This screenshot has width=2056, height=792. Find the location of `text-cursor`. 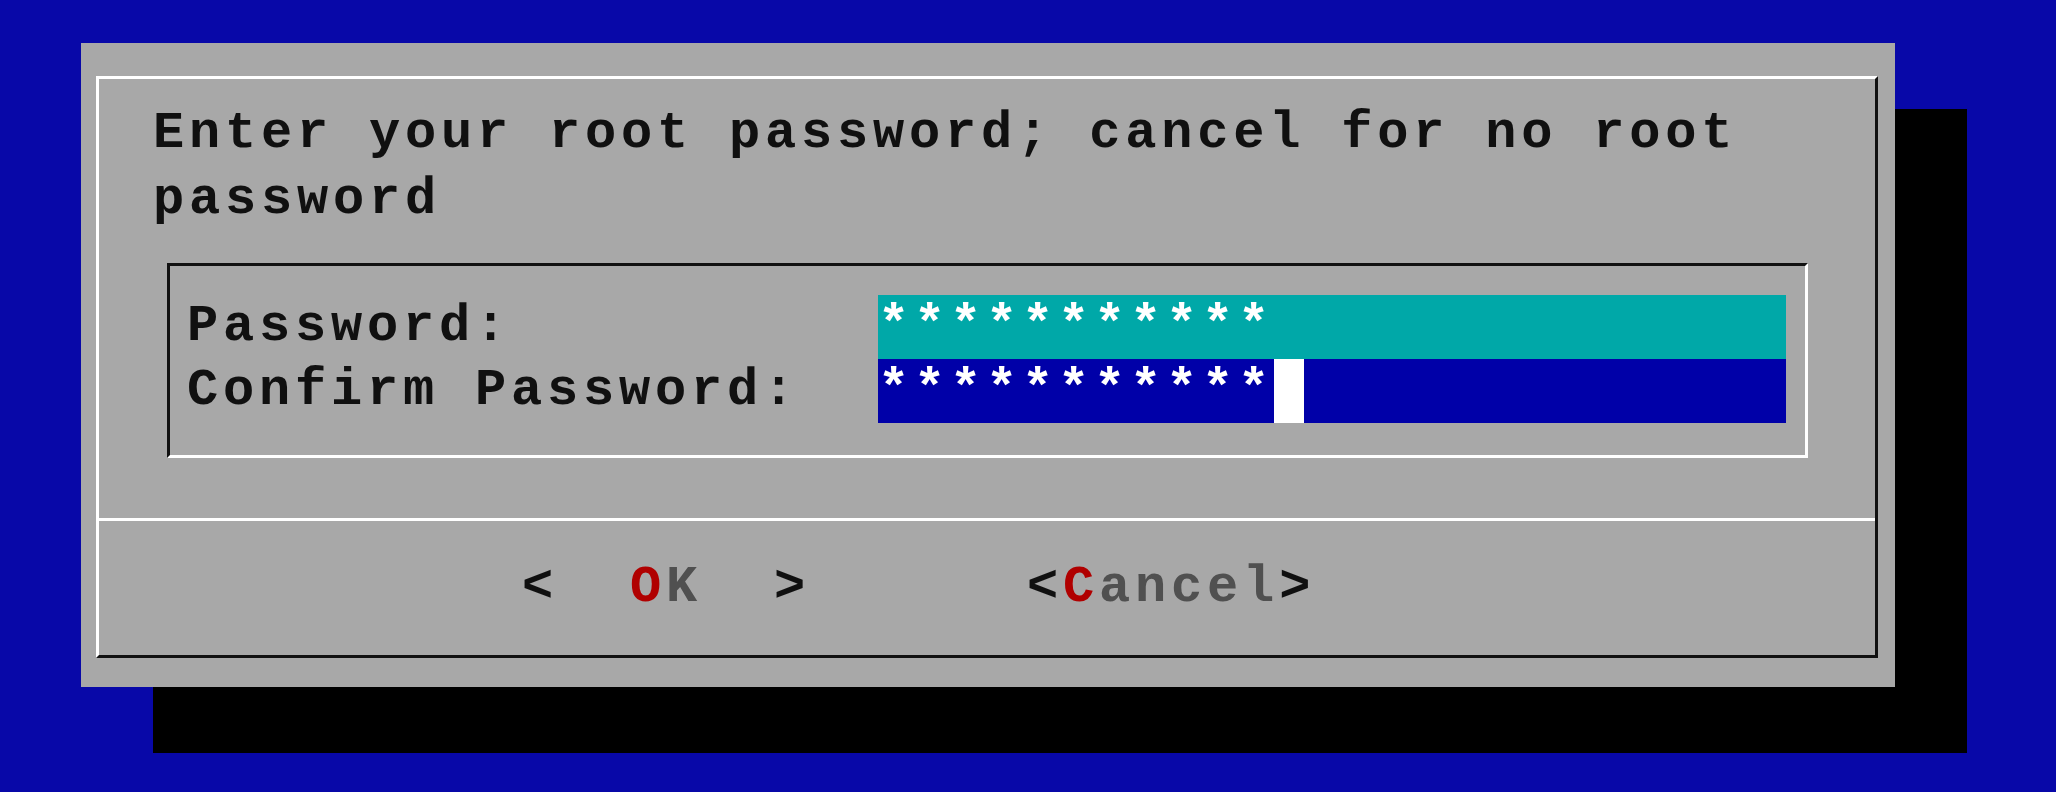

text-cursor is located at coordinates (1289, 391).